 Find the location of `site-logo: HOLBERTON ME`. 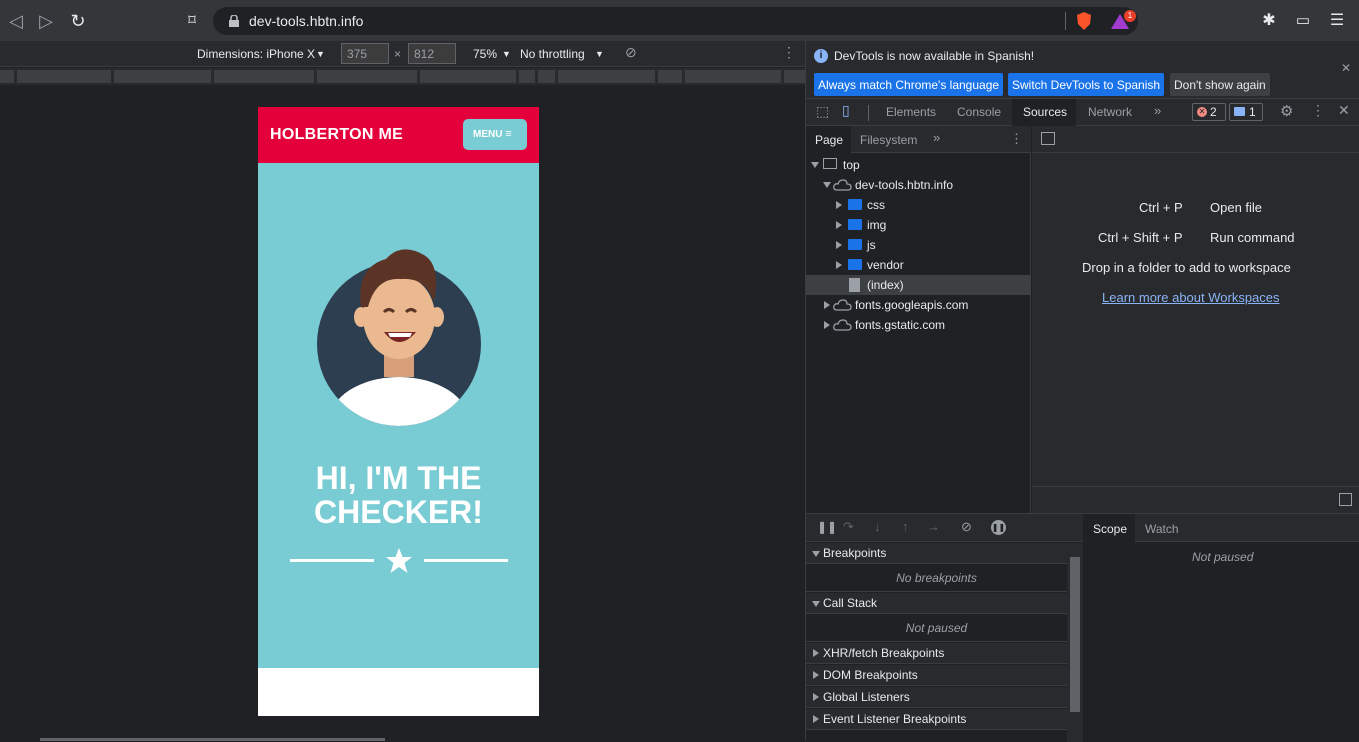

site-logo: HOLBERTON ME is located at coordinates (336, 135).